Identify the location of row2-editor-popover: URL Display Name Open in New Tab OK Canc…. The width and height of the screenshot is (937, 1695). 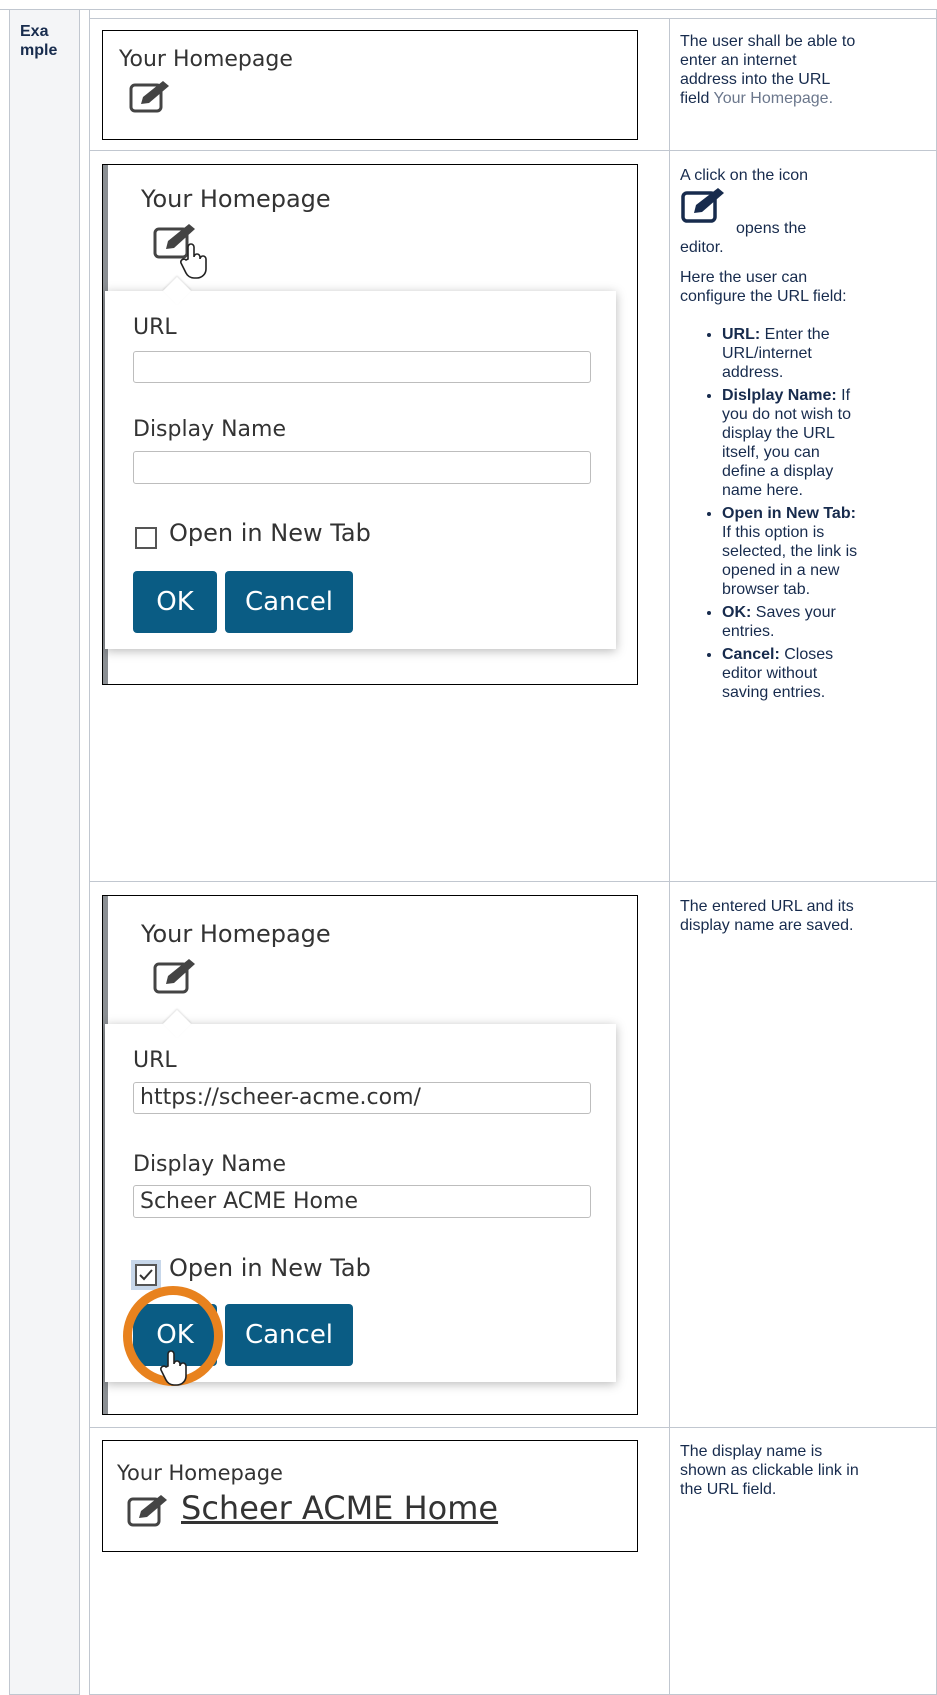
(360, 462).